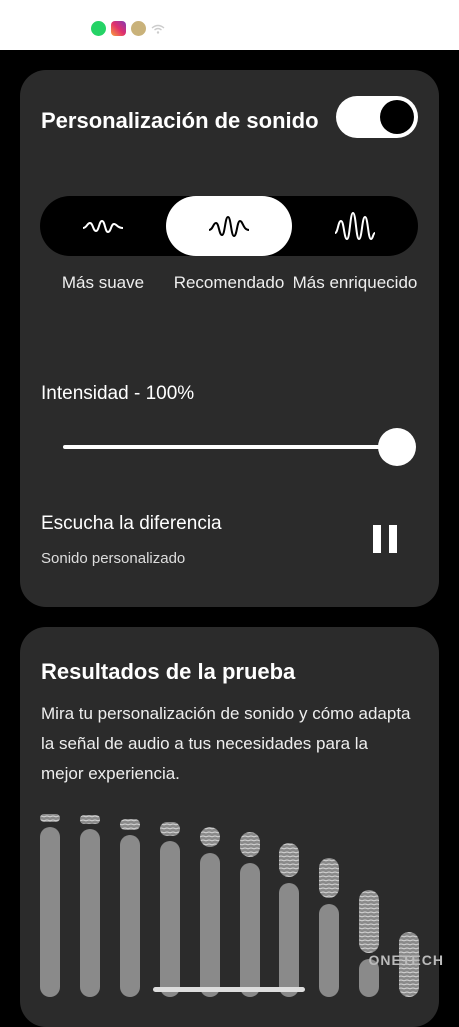  I want to click on whatsapp-icon, so click(98, 28).